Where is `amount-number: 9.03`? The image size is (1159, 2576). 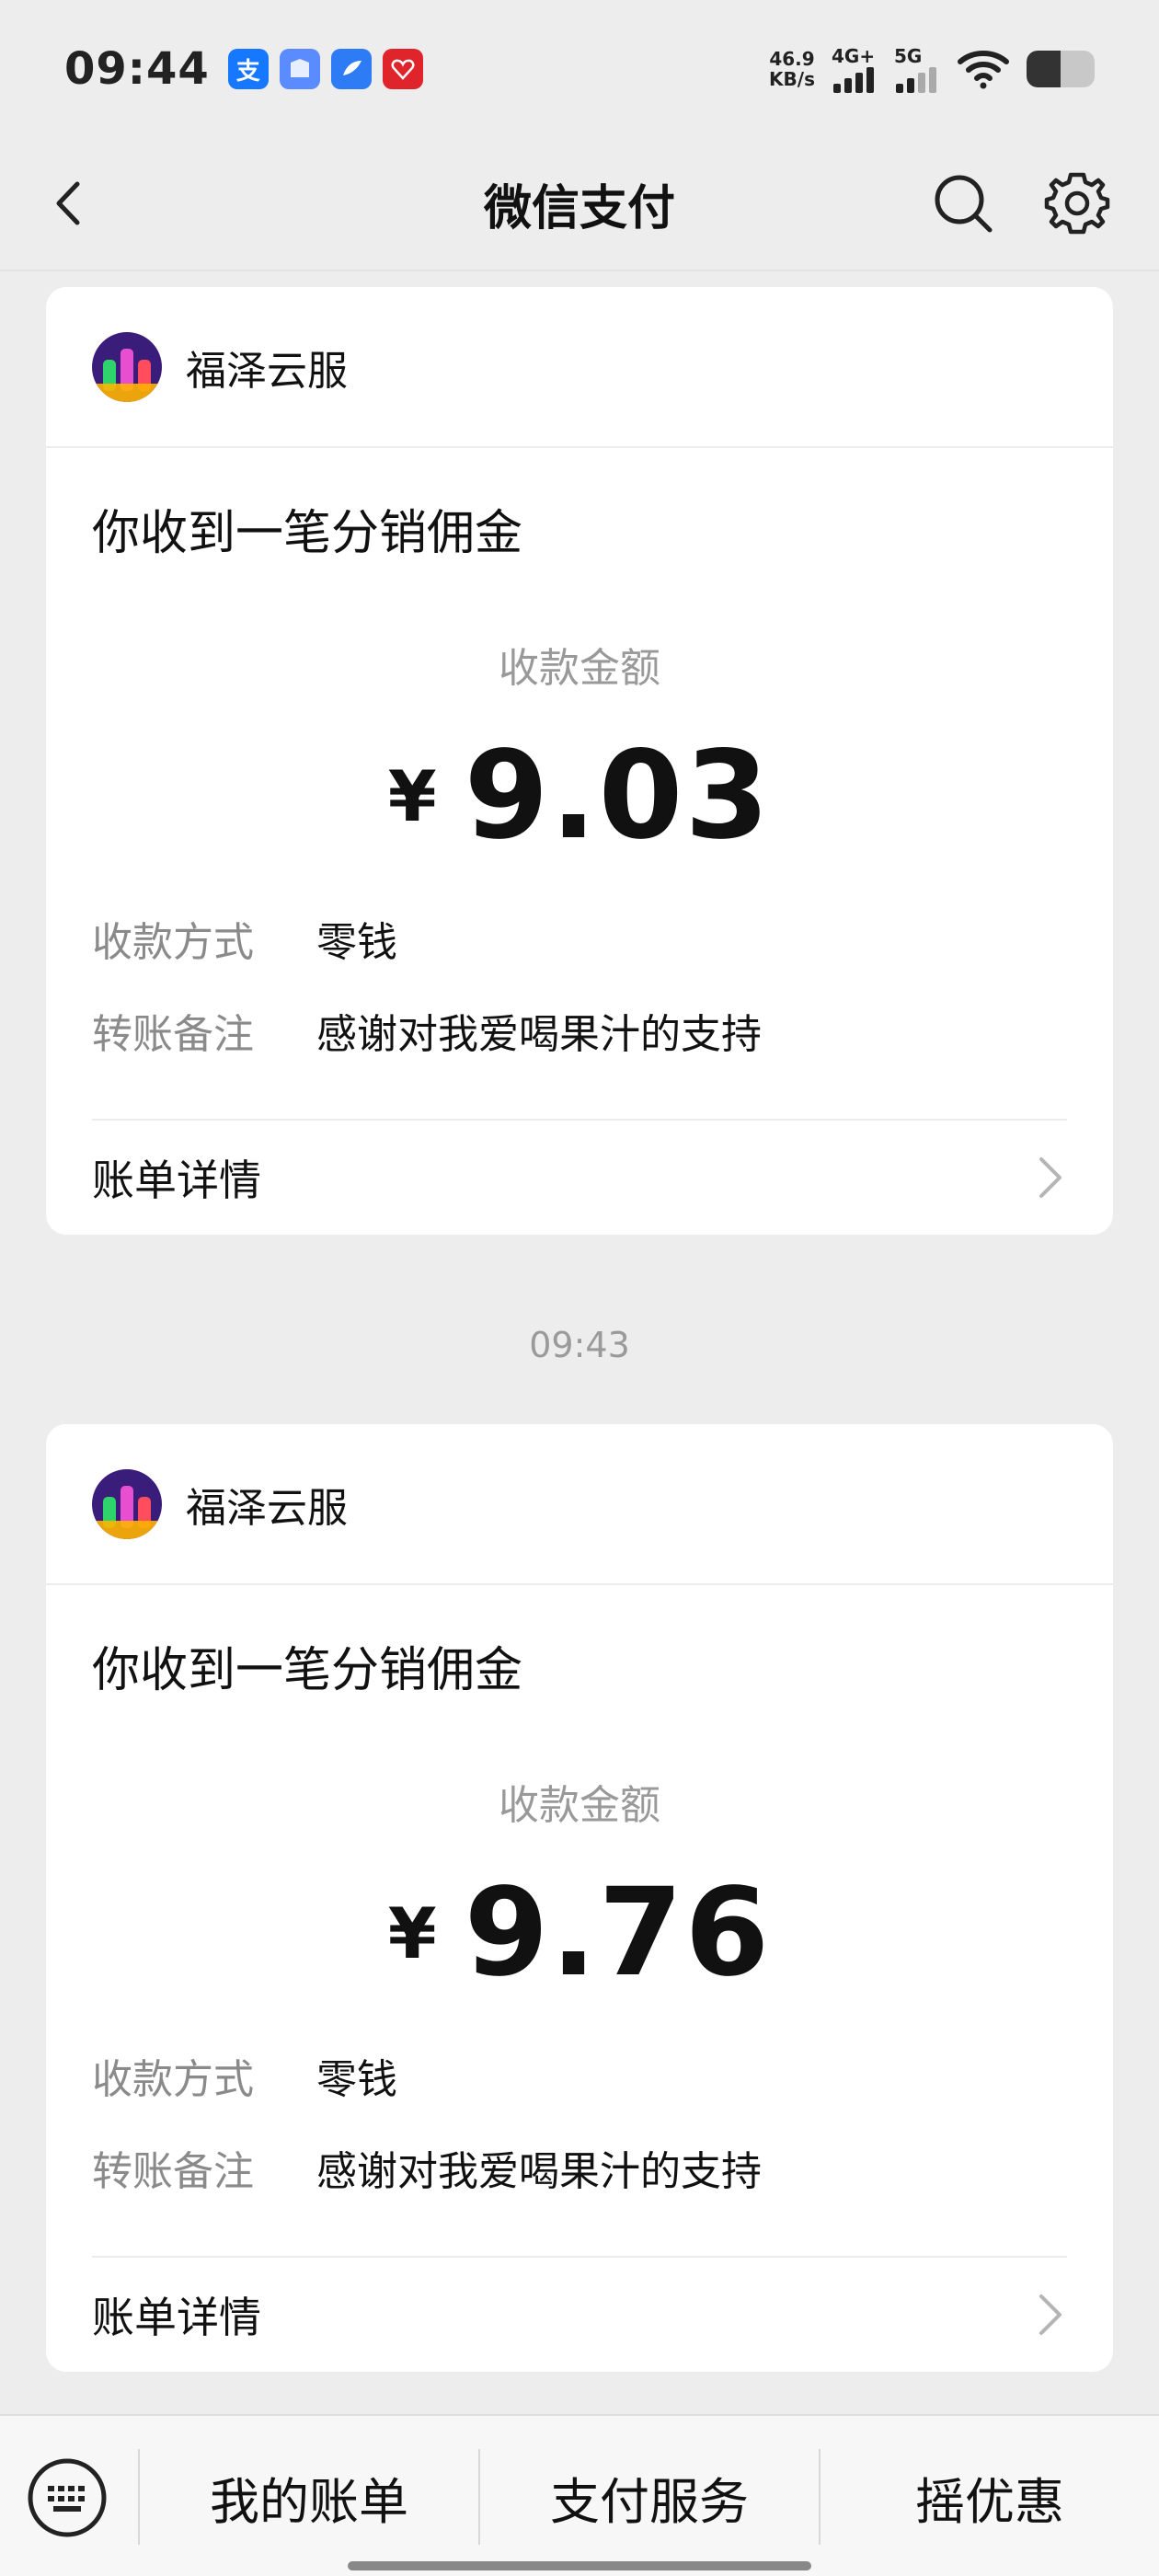 amount-number: 9.03 is located at coordinates (618, 796).